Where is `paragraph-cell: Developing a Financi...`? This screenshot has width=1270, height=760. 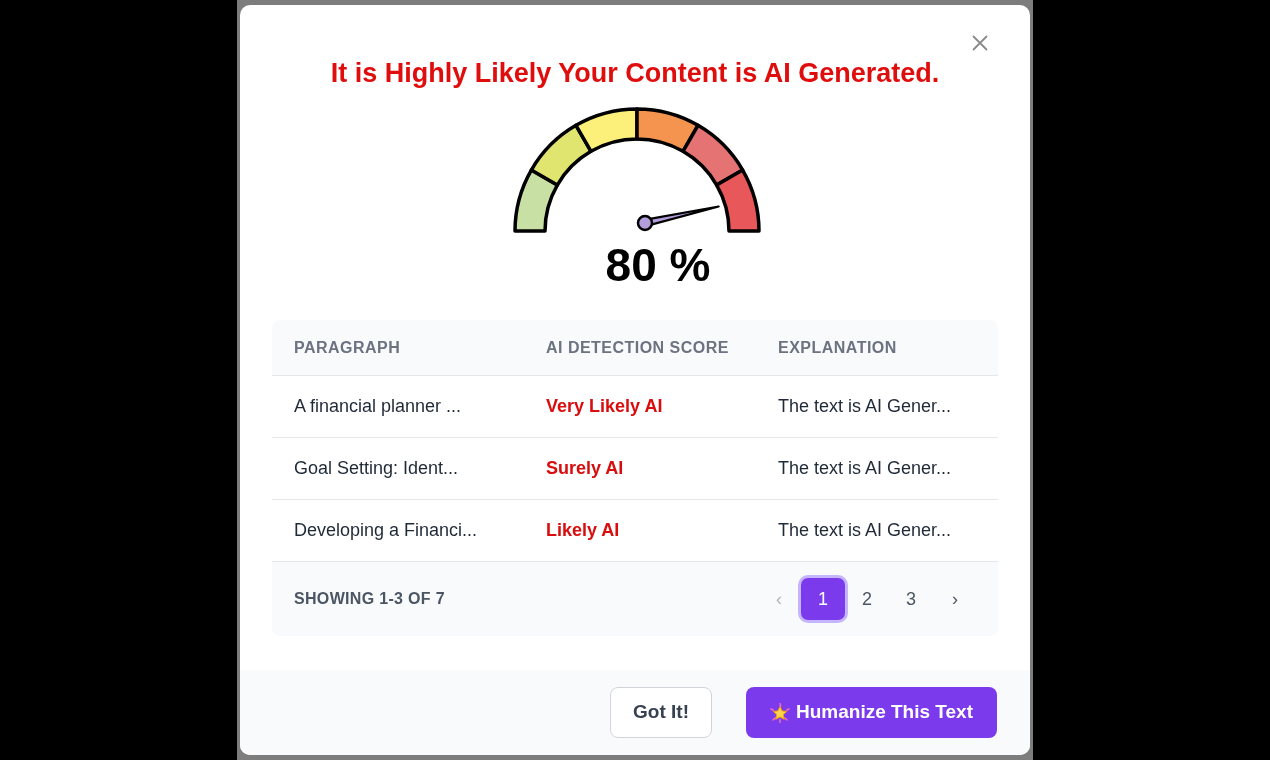
paragraph-cell: Developing a Financi... is located at coordinates (386, 530).